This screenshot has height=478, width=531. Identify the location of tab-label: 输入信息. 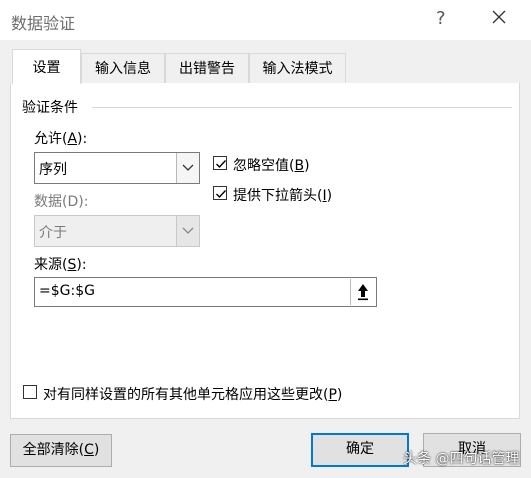
(123, 69).